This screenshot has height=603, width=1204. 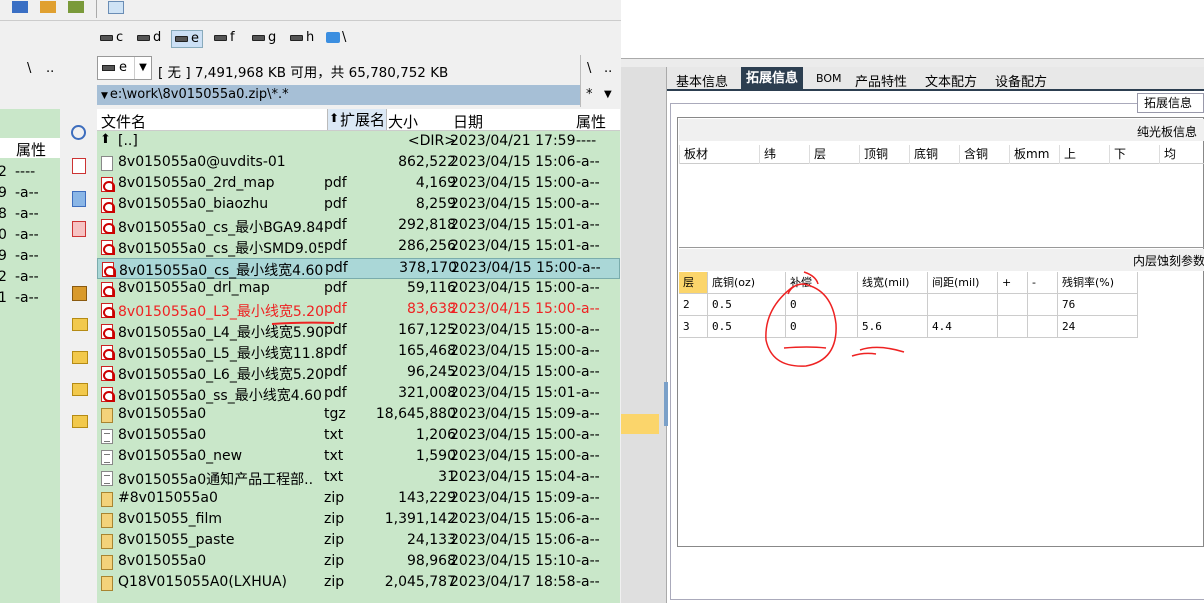 What do you see at coordinates (1034, 154) in the screenshot?
I see `section1-column-header: 板mm` at bounding box center [1034, 154].